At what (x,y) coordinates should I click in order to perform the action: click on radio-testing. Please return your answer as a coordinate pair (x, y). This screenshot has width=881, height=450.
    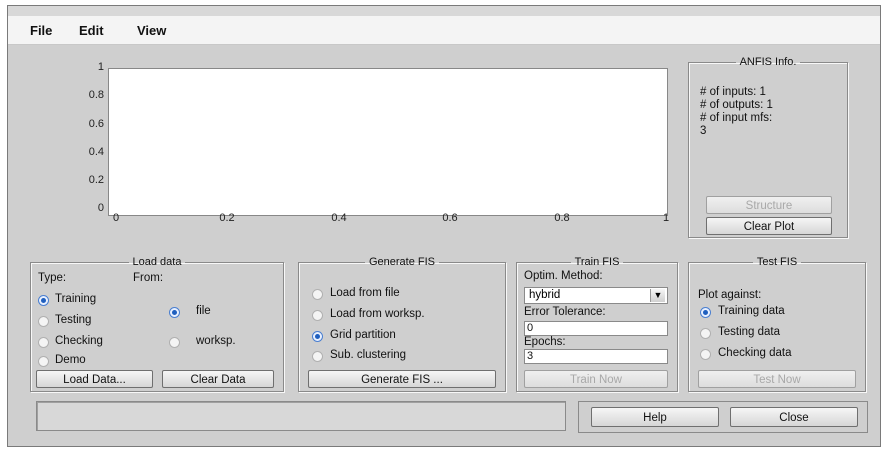
    Looking at the image, I should click on (43, 321).